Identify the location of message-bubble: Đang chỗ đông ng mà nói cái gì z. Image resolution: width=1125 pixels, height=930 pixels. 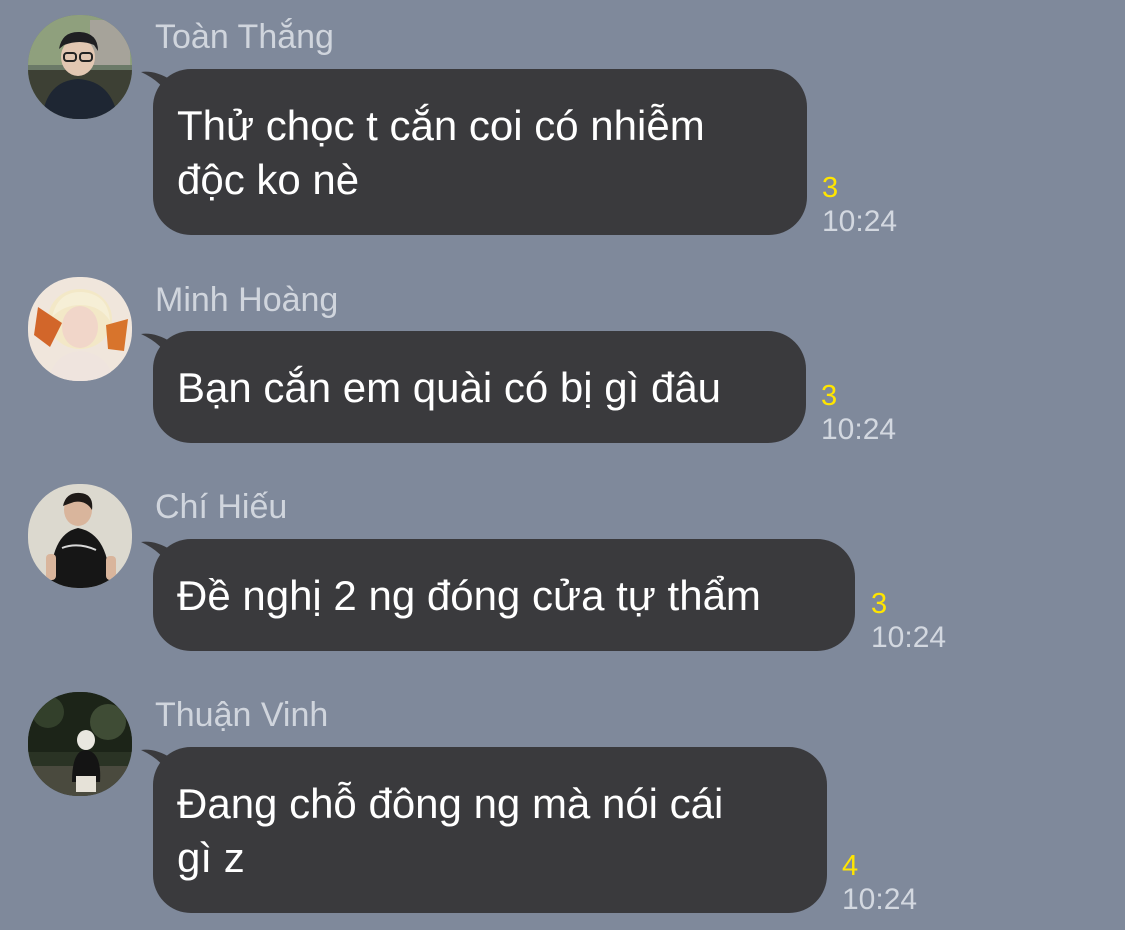
(490, 830).